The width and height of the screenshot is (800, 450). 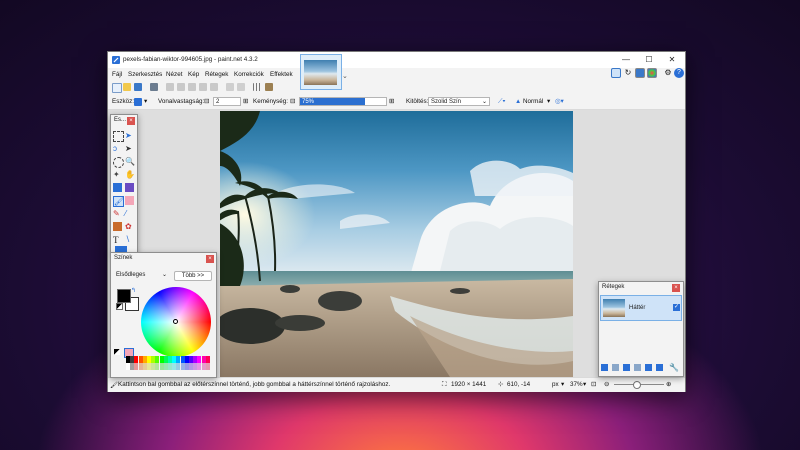 What do you see at coordinates (674, 367) in the screenshot?
I see `layer-properties-icon: 🔧` at bounding box center [674, 367].